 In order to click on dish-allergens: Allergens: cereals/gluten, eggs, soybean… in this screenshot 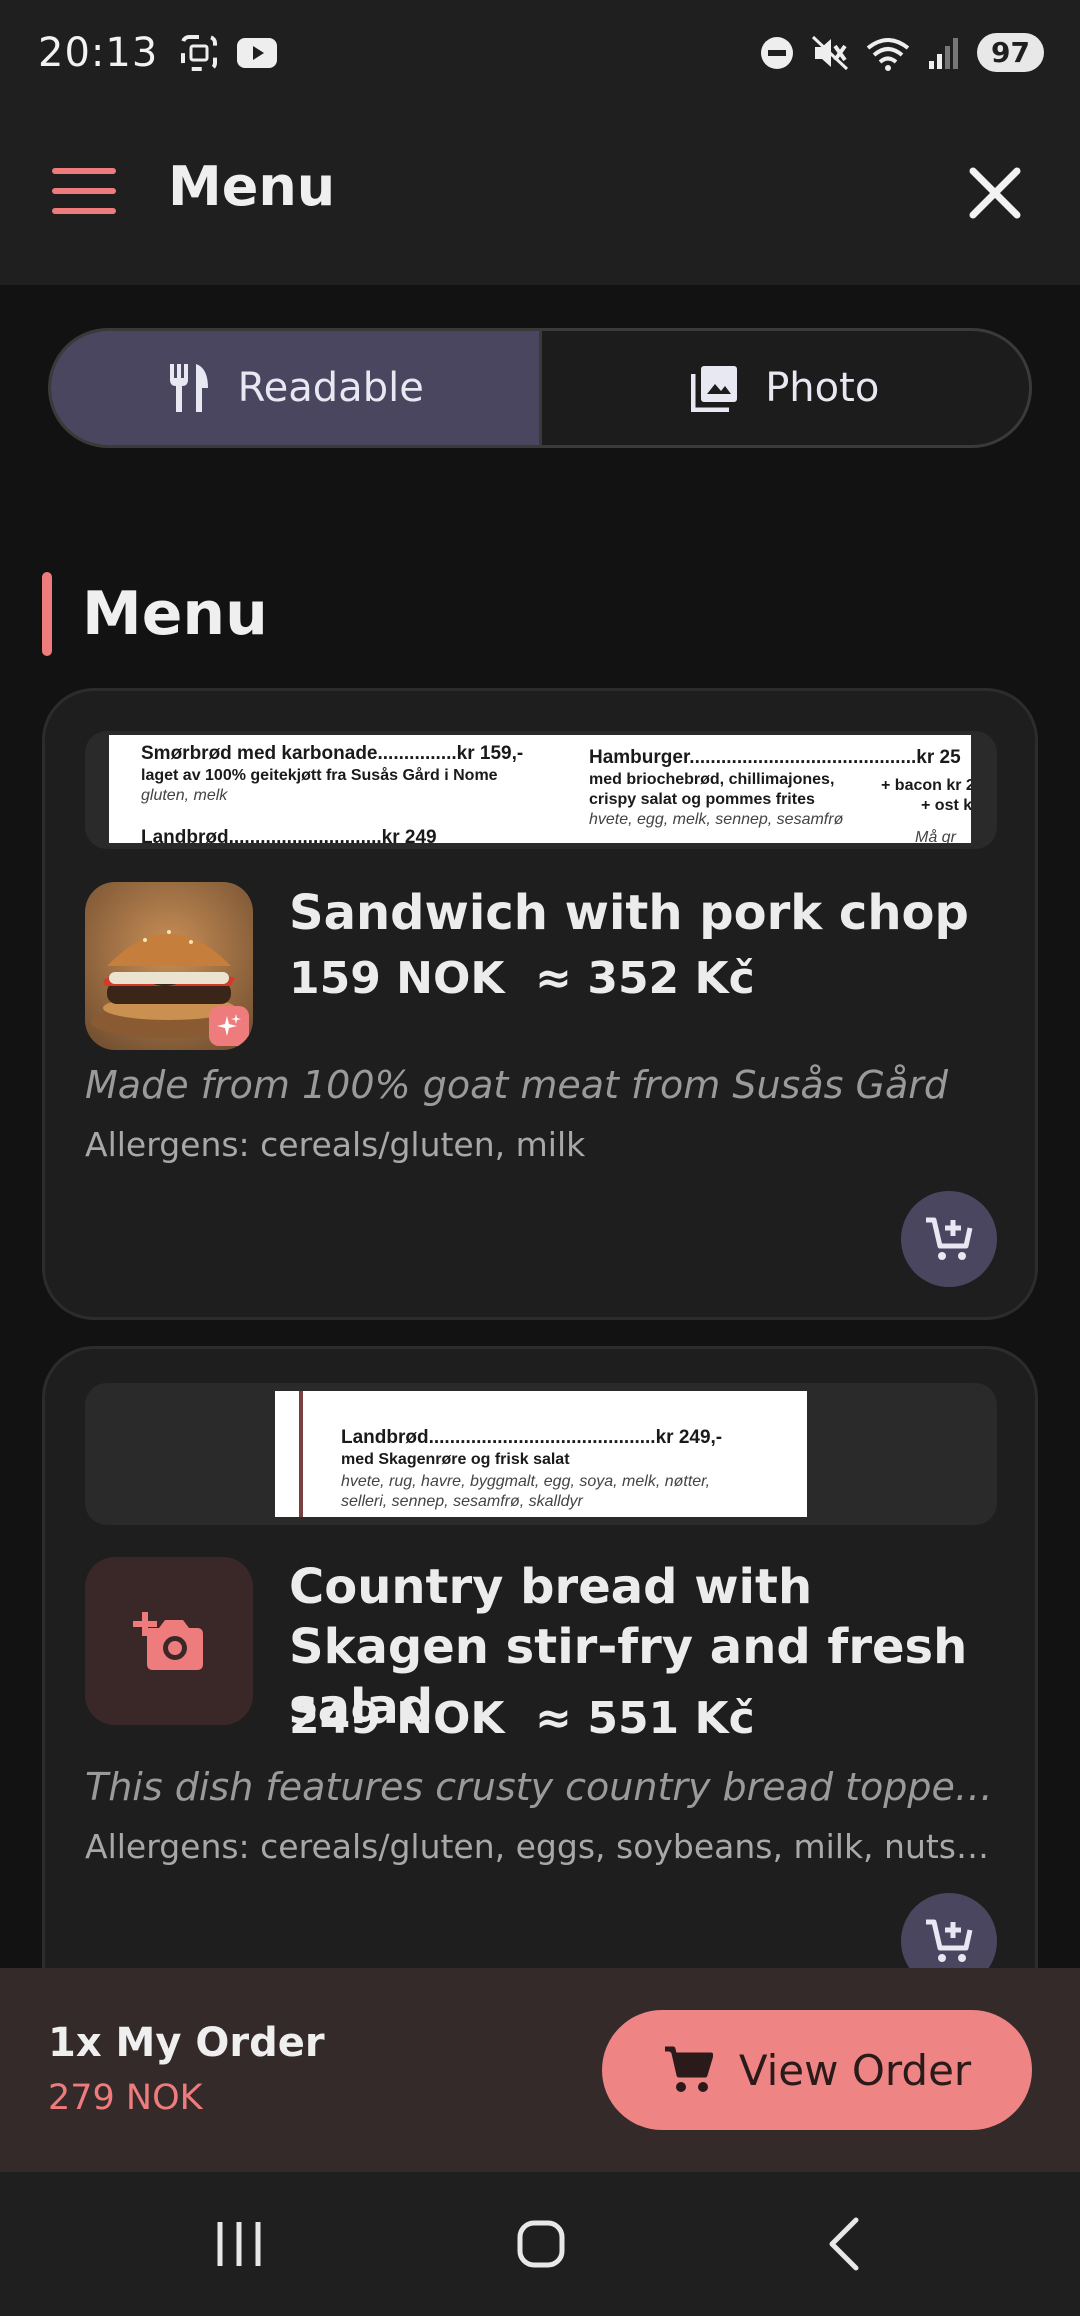, I will do `click(541, 1846)`.